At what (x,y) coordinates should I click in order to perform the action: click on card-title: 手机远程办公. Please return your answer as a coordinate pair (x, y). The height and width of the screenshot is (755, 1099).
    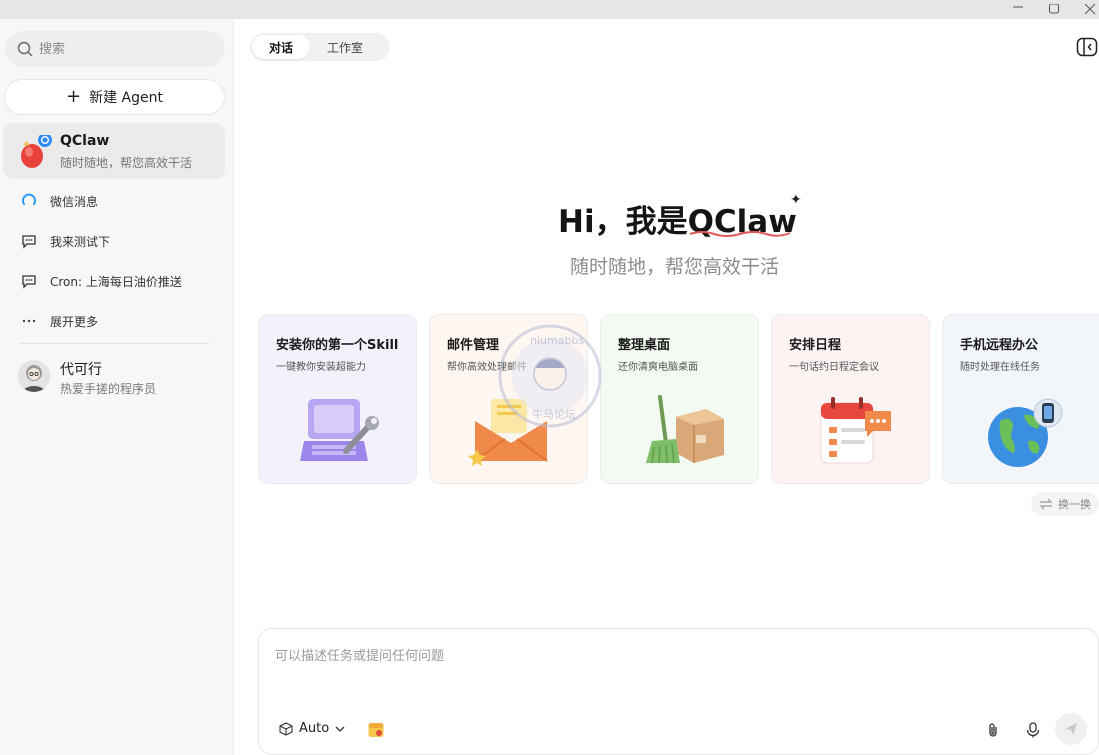
    Looking at the image, I should click on (999, 345).